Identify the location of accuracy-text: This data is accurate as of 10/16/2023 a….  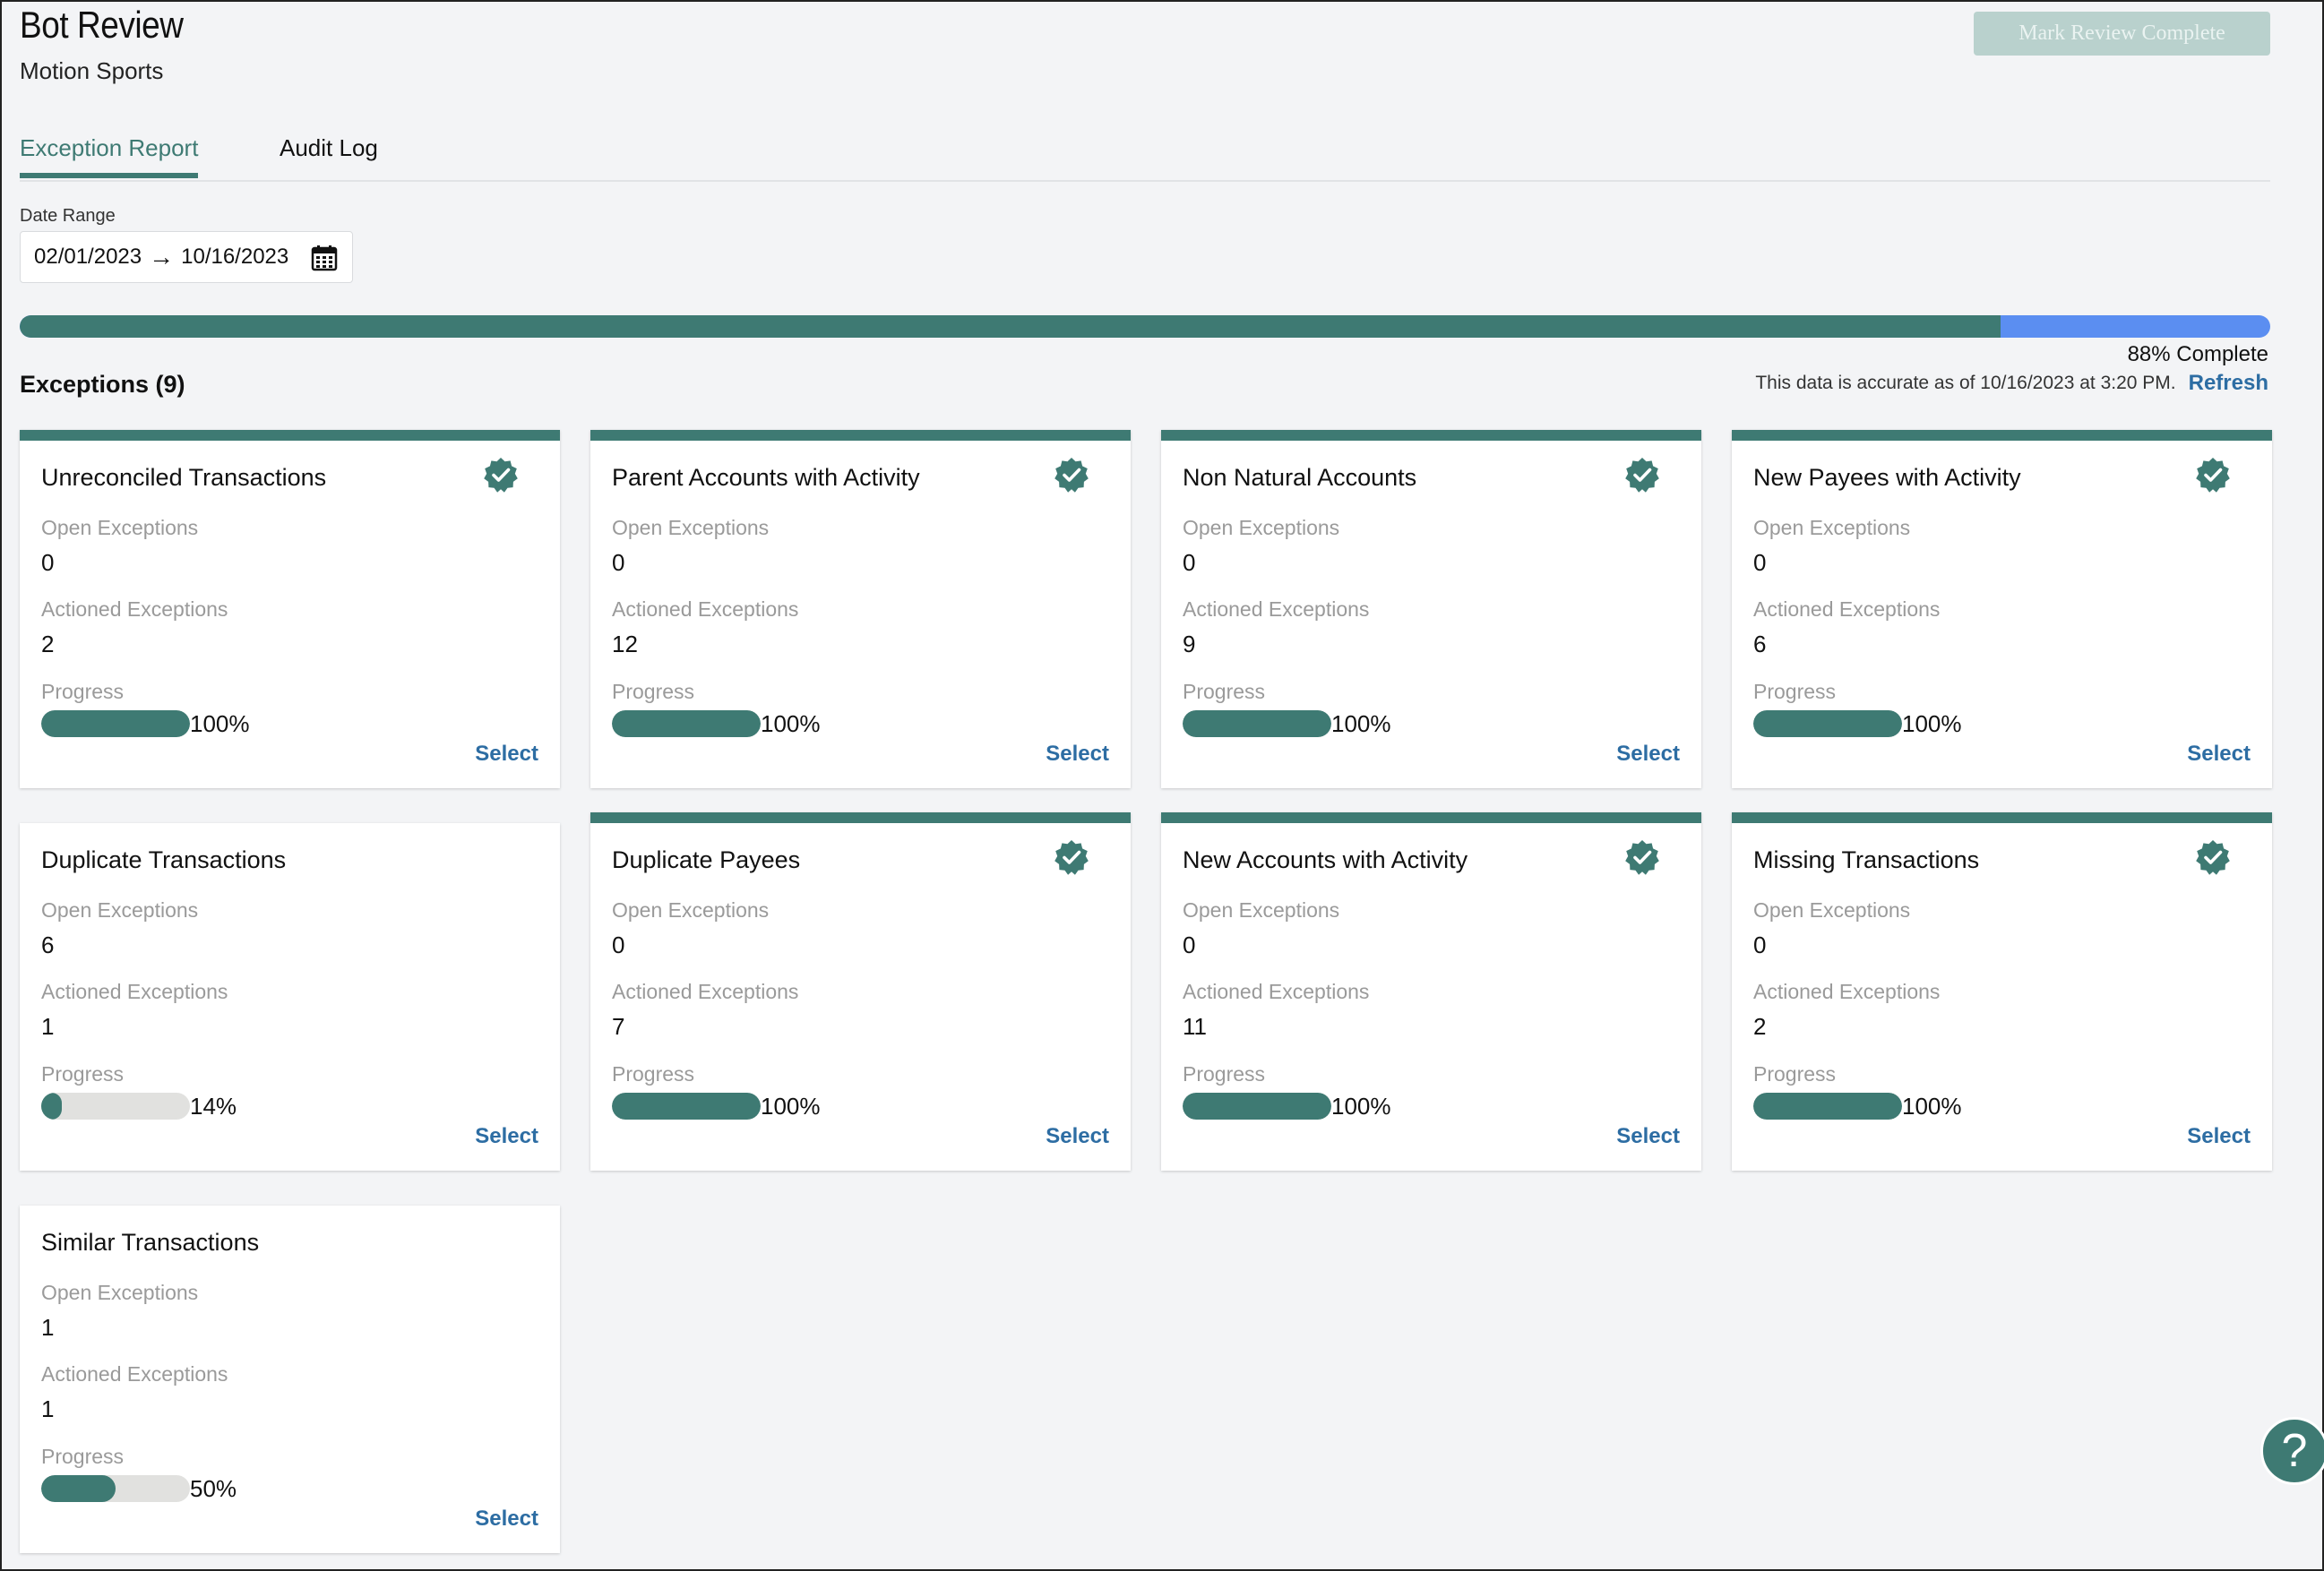
(1965, 383).